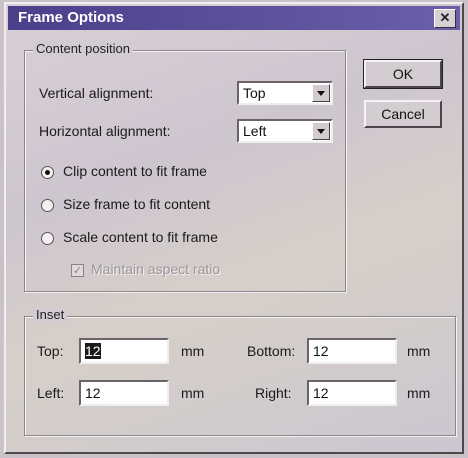 The width and height of the screenshot is (468, 458). I want to click on top-value: 12, so click(93, 351).